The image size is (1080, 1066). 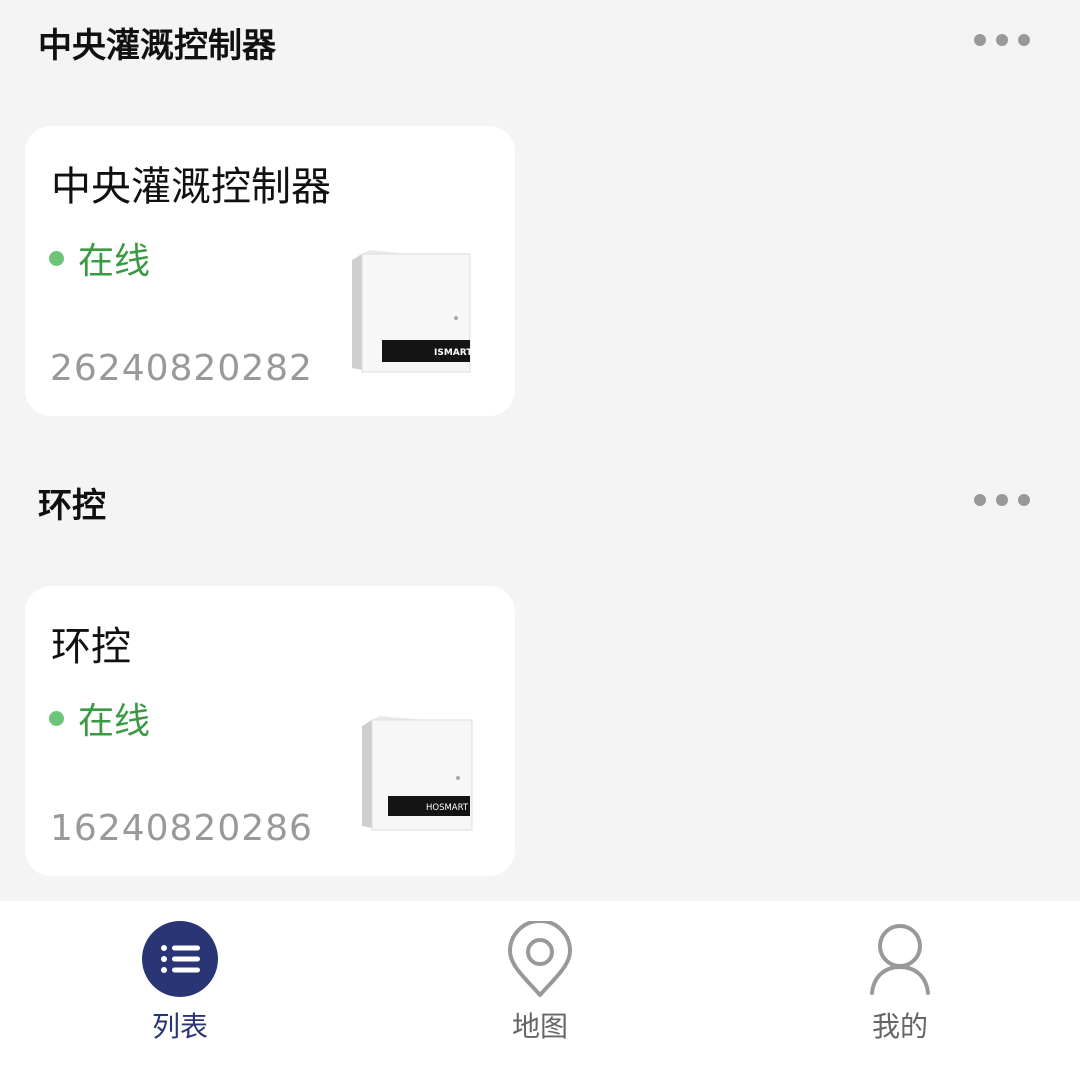 What do you see at coordinates (180, 959) in the screenshot?
I see `list-icon` at bounding box center [180, 959].